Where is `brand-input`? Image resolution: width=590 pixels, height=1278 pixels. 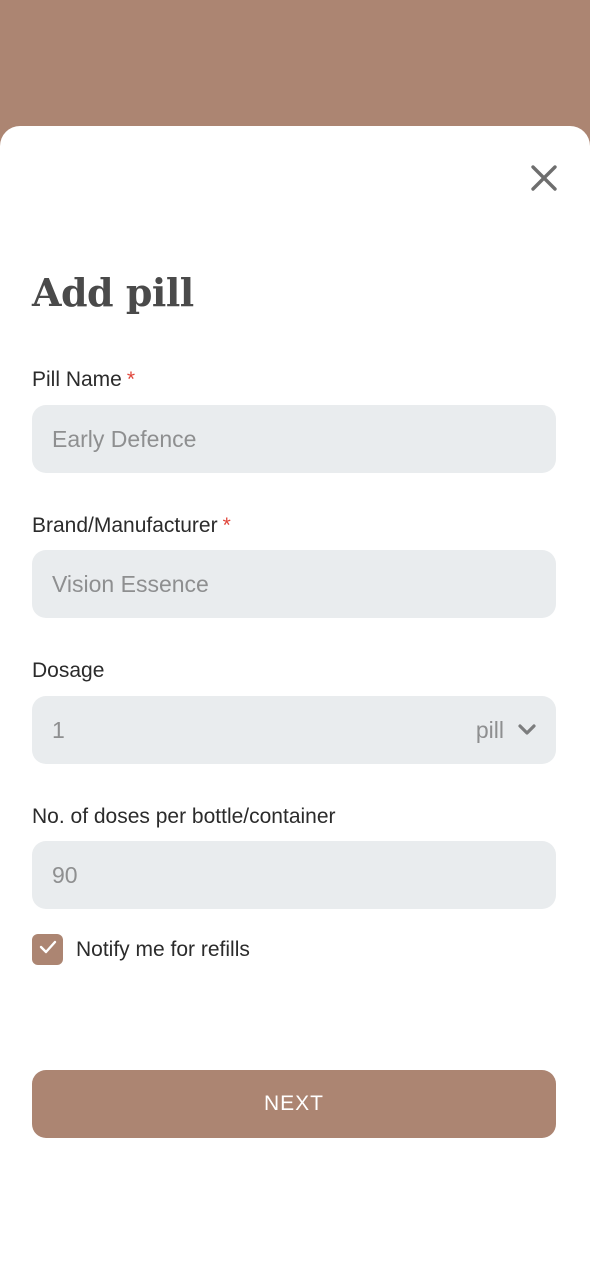 brand-input is located at coordinates (294, 584).